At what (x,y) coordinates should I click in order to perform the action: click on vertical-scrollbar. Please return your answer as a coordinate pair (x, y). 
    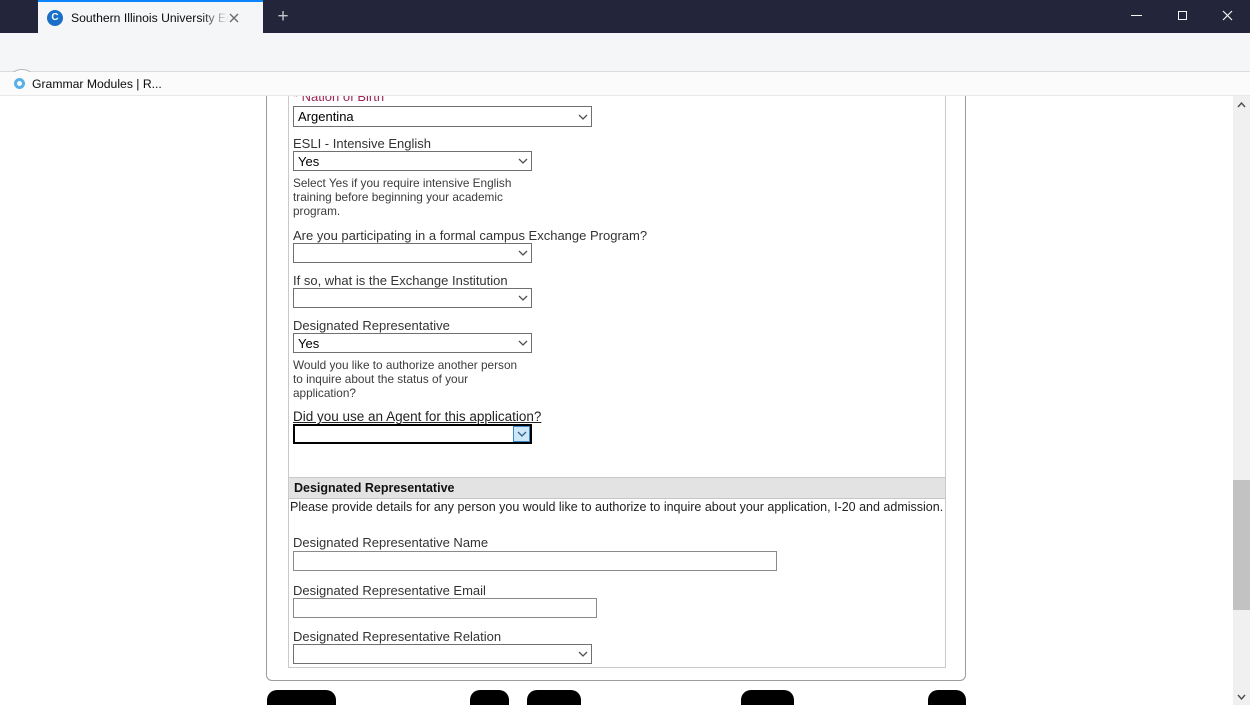
    Looking at the image, I should click on (1241, 400).